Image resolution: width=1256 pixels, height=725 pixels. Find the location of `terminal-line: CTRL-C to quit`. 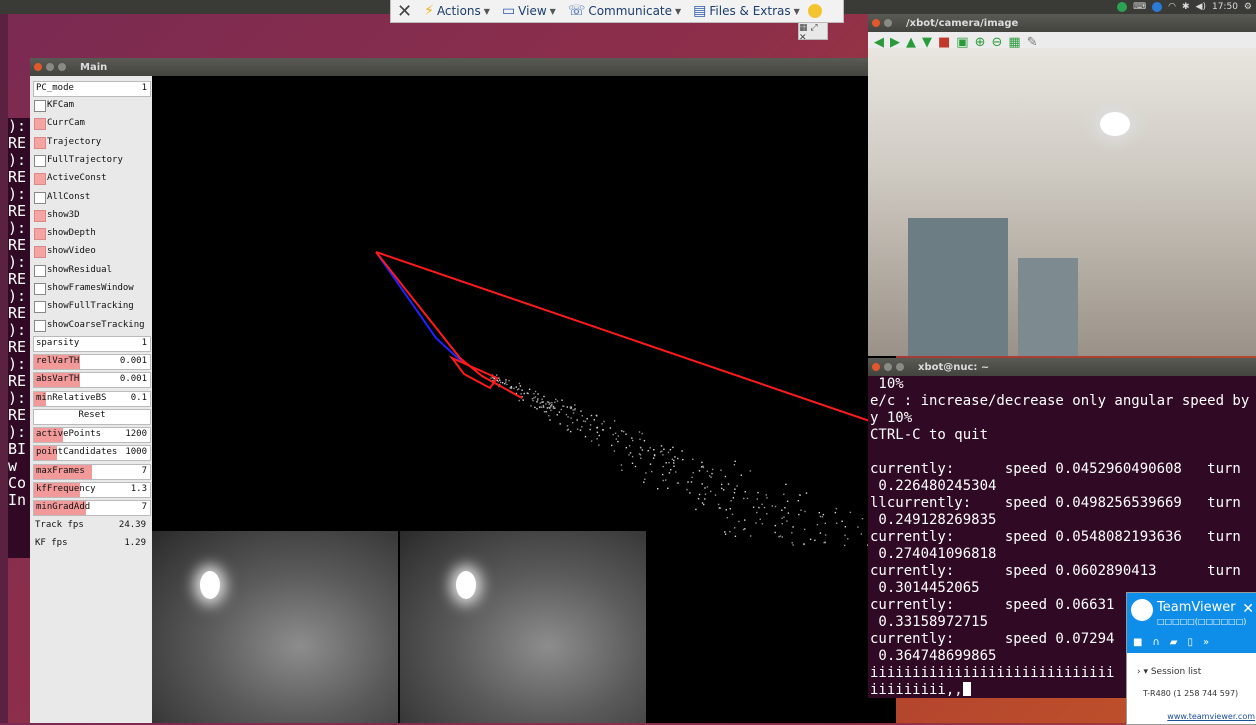

terminal-line: CTRL-C to quit is located at coordinates (929, 435).